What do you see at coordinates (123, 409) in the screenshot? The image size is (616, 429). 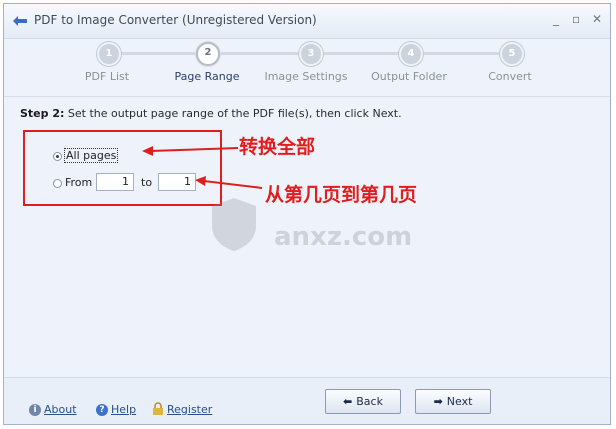 I see `help-link: Help` at bounding box center [123, 409].